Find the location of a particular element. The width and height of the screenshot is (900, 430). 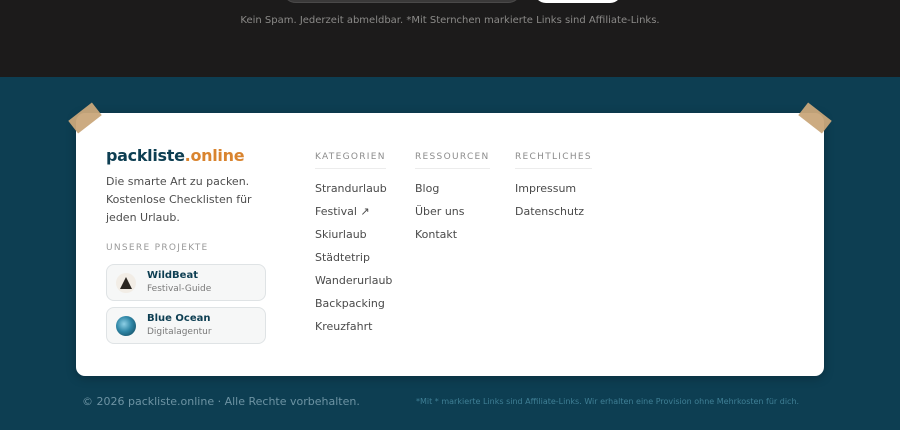

project-subtitle: Festival-Guide is located at coordinates (179, 289).